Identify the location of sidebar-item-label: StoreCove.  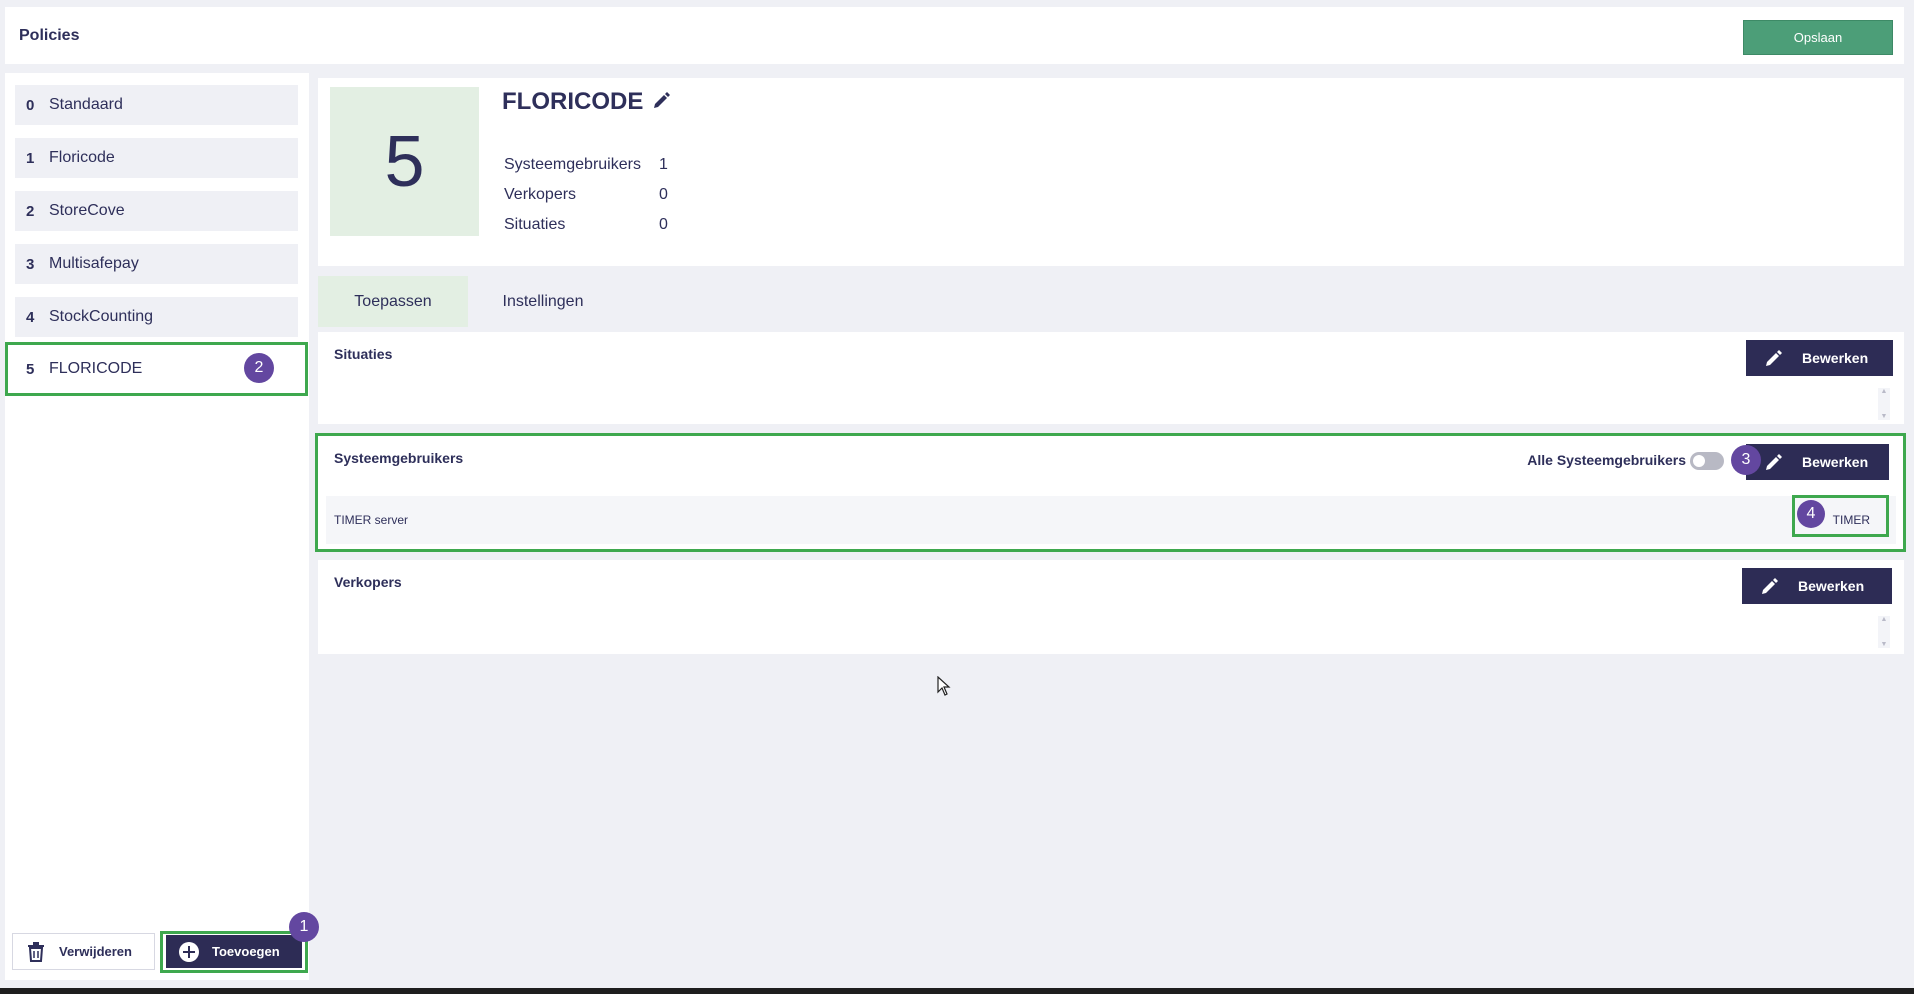
(87, 210).